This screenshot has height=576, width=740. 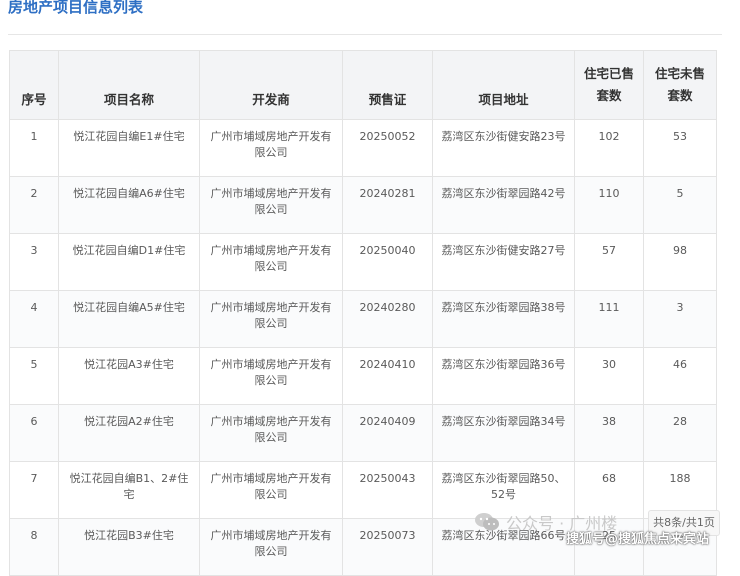 I want to click on cell-sold: 110, so click(x=609, y=205).